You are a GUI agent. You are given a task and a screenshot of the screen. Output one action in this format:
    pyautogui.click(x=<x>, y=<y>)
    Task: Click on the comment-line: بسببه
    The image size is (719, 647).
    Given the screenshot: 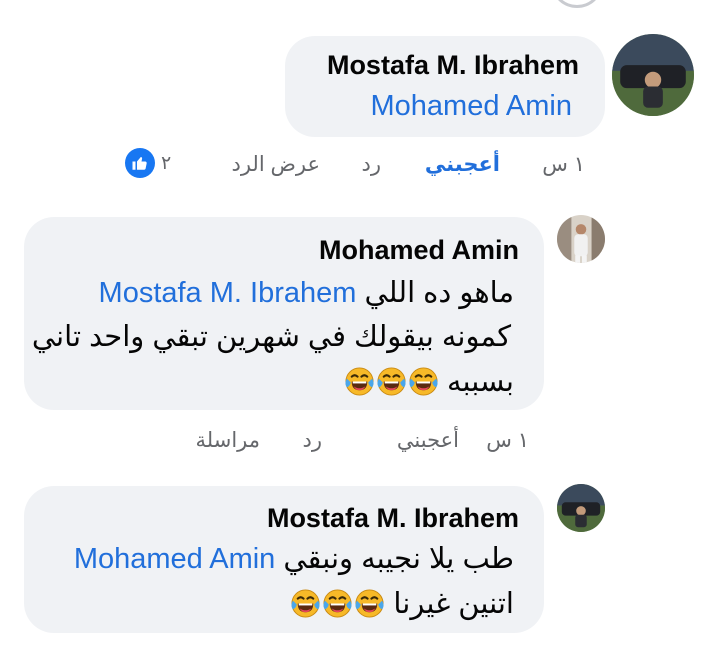 What is the action you would take?
    pyautogui.click(x=428, y=381)
    